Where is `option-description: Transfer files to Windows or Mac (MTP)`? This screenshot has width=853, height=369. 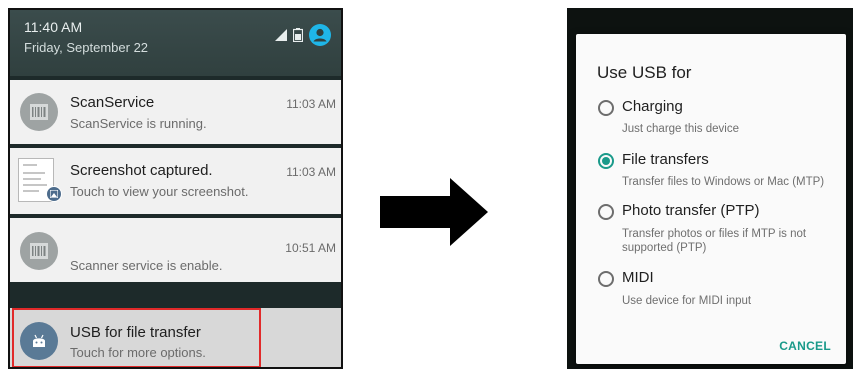 option-description: Transfer files to Windows or Mac (MTP) is located at coordinates (723, 182).